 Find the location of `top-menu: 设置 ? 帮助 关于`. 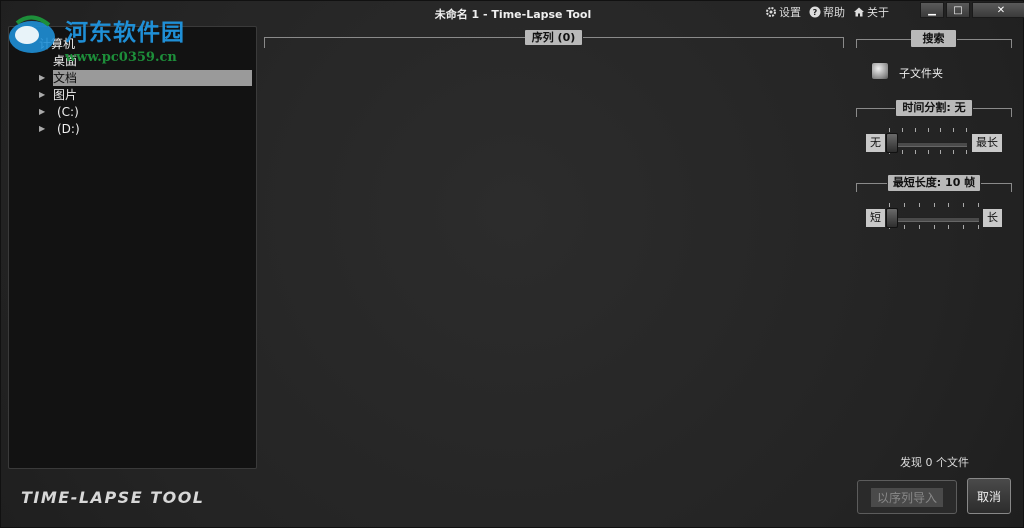

top-menu: 设置 ? 帮助 关于 is located at coordinates (827, 12).